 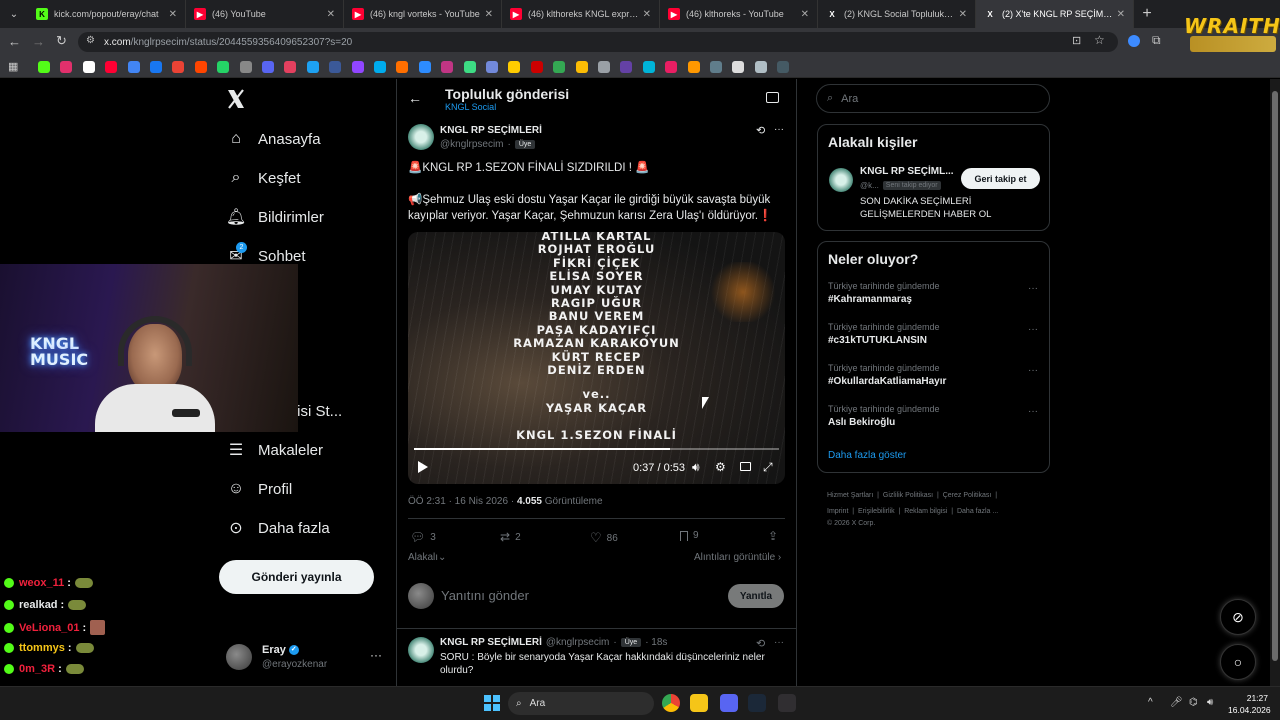 What do you see at coordinates (41, 583) in the screenshot?
I see `chat-username: weox_11` at bounding box center [41, 583].